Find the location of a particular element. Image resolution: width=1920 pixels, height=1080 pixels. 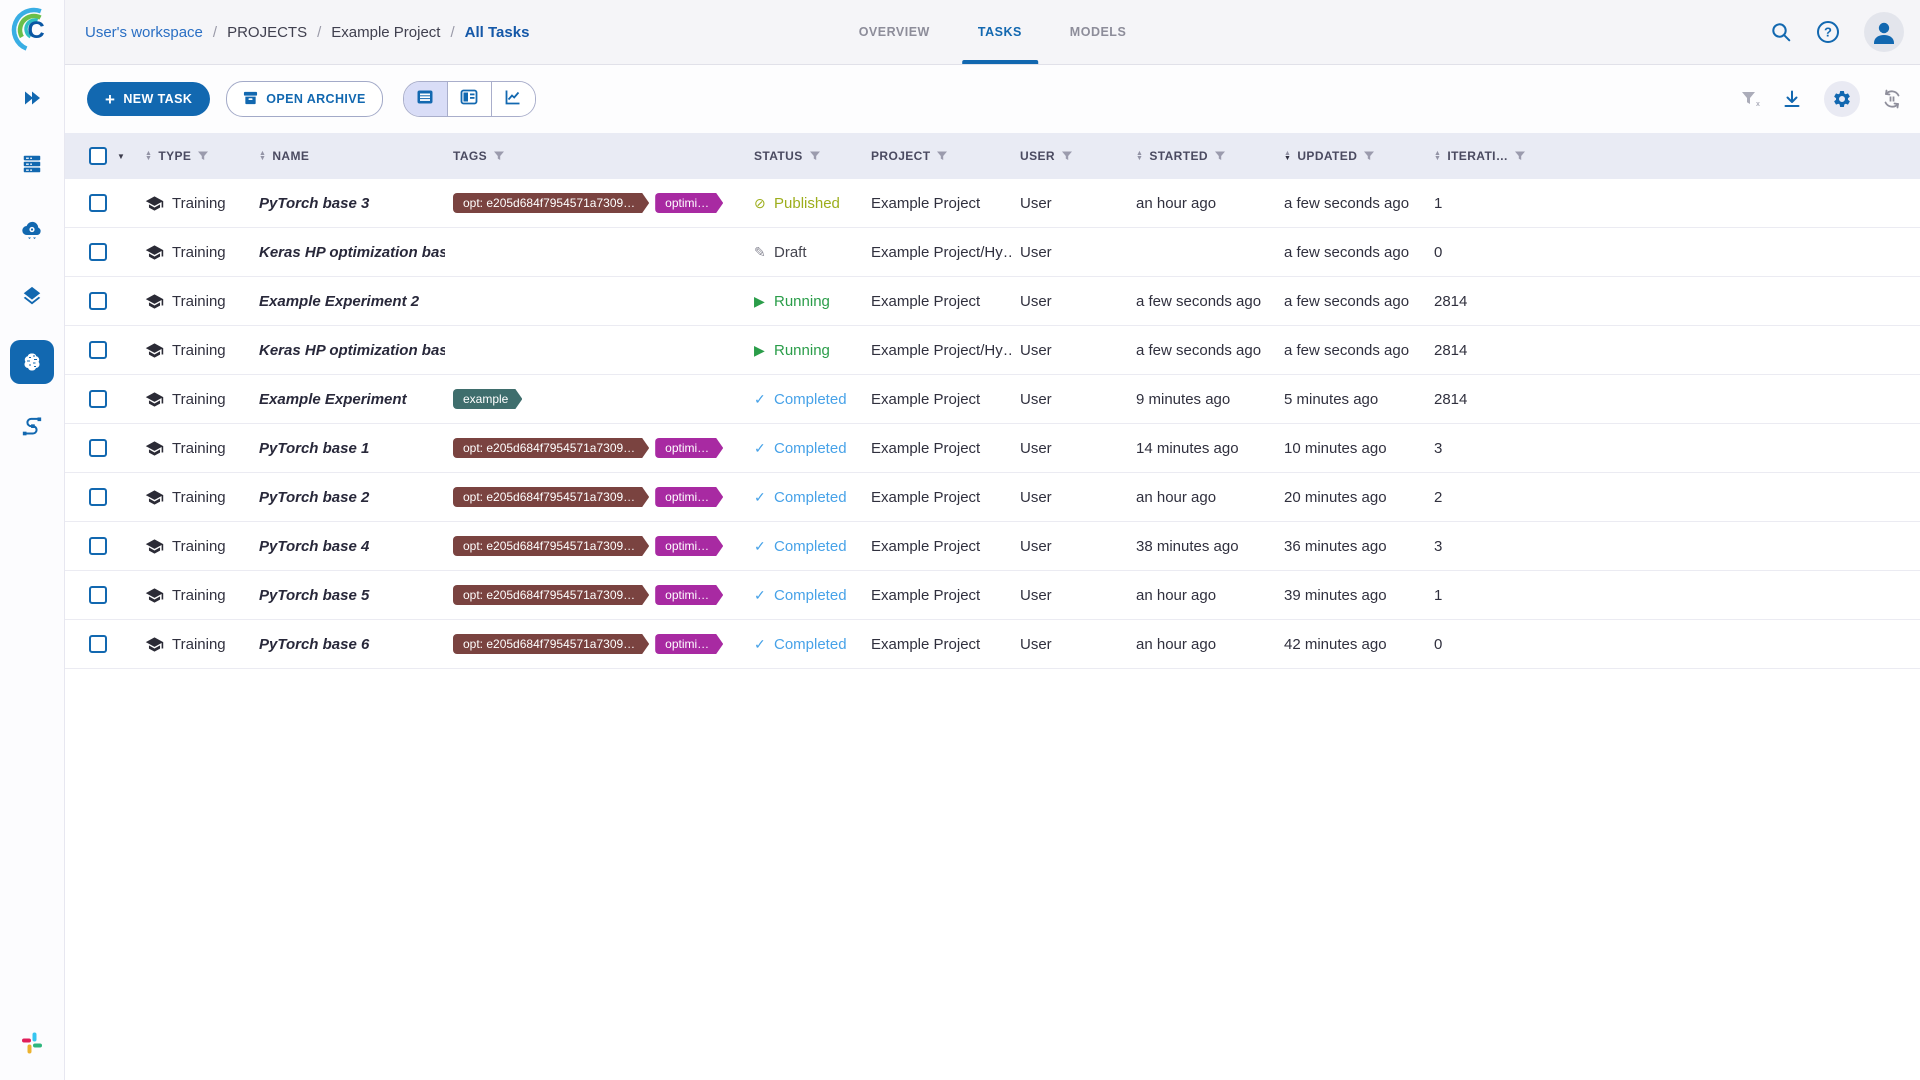

clear-filters-icon: x is located at coordinates (1750, 99).